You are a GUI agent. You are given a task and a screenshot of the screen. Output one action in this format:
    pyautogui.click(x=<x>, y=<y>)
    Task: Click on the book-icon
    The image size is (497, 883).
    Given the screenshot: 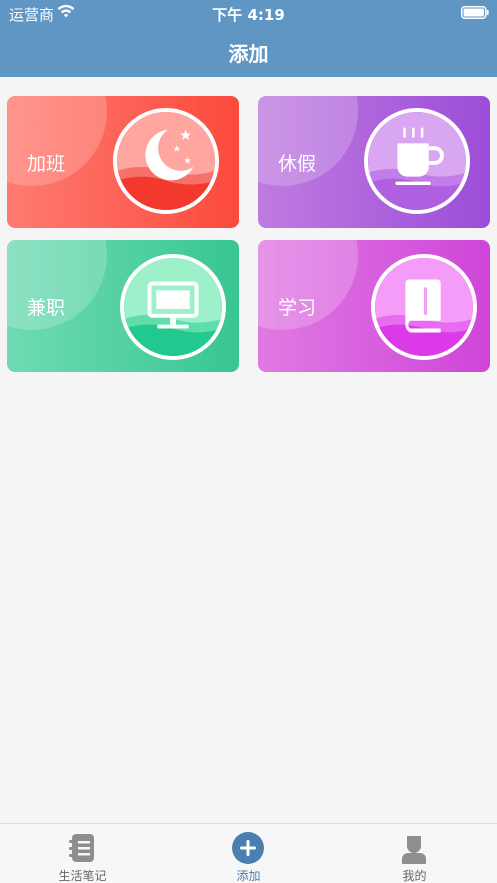 What is the action you would take?
    pyautogui.click(x=424, y=307)
    